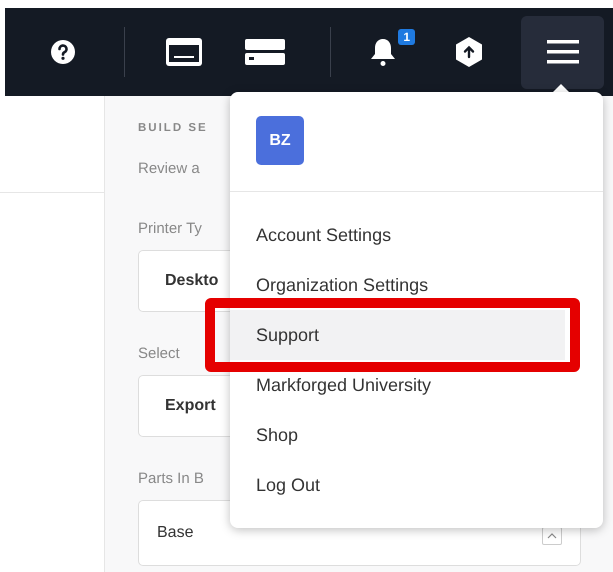 This screenshot has width=613, height=572. Describe the element at coordinates (397, 435) in the screenshot. I see `menu-item: Shop` at that location.